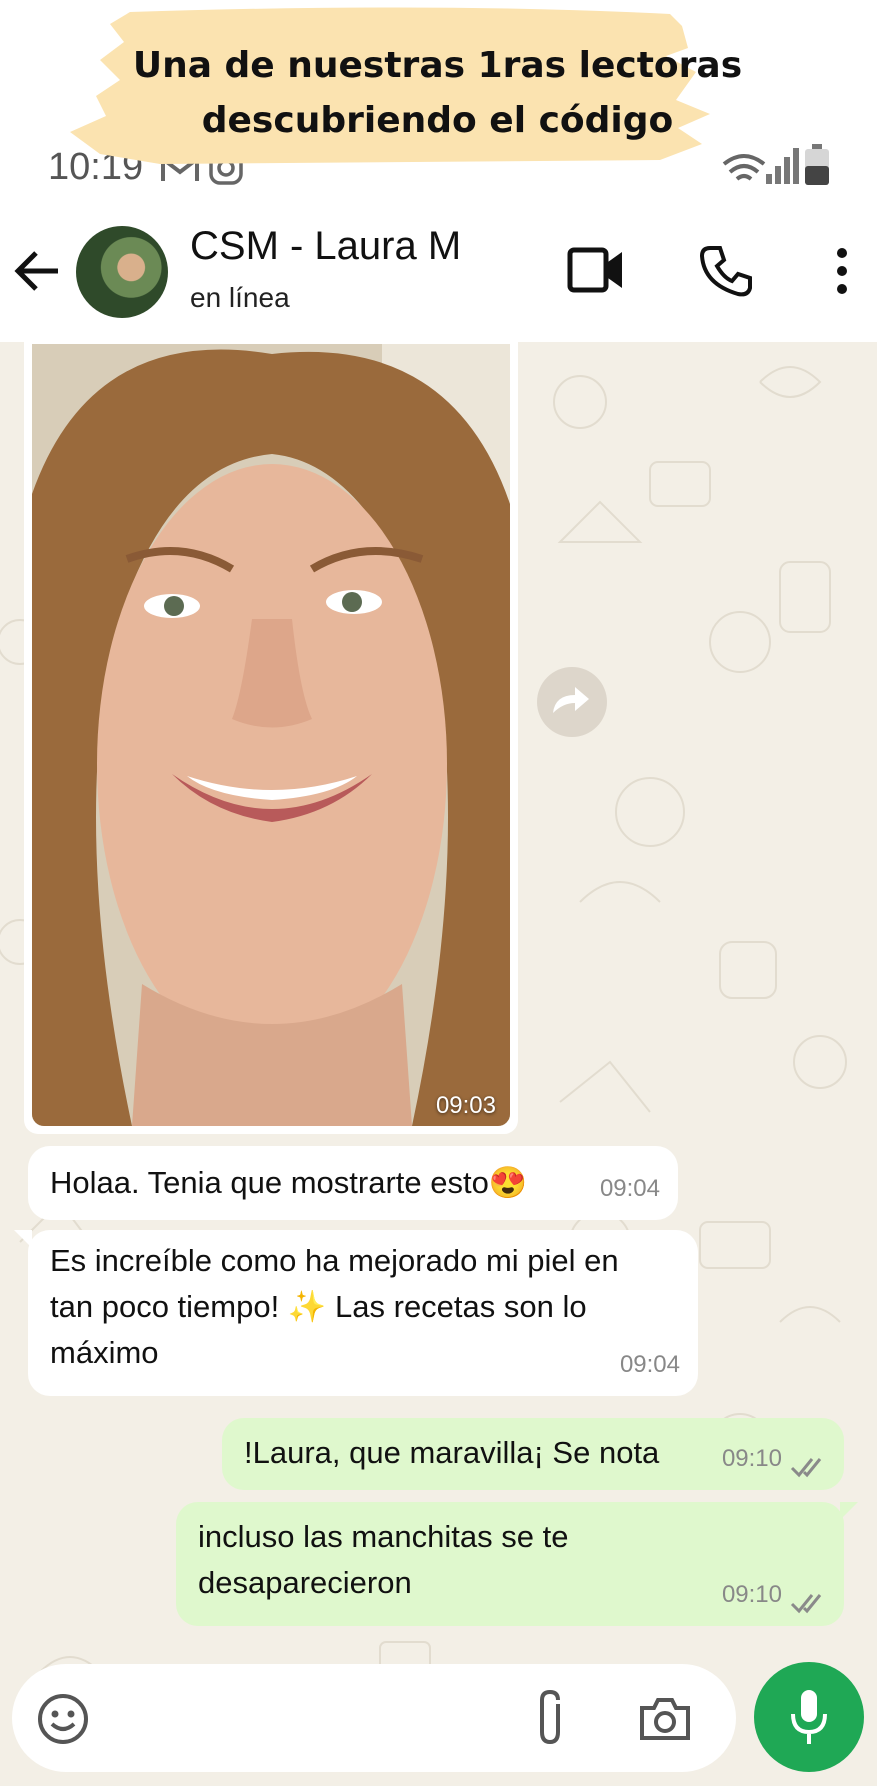  What do you see at coordinates (122, 272) in the screenshot?
I see `avatar` at bounding box center [122, 272].